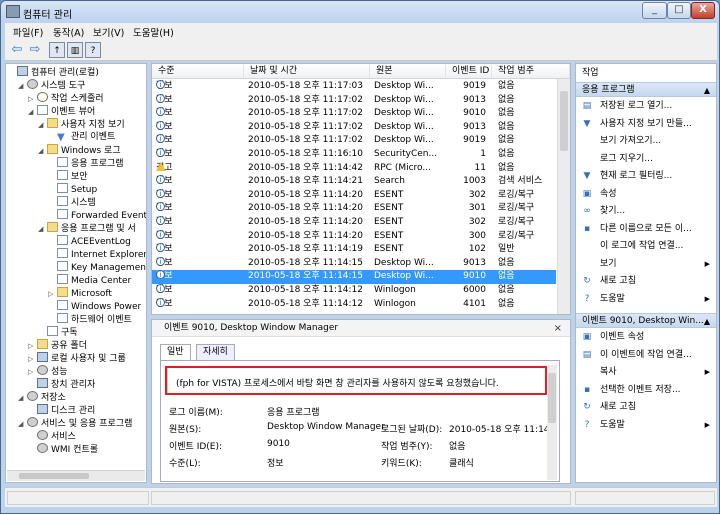 This screenshot has width=720, height=514. Describe the element at coordinates (552, 422) in the screenshot. I see `detail-scrollbar` at that location.